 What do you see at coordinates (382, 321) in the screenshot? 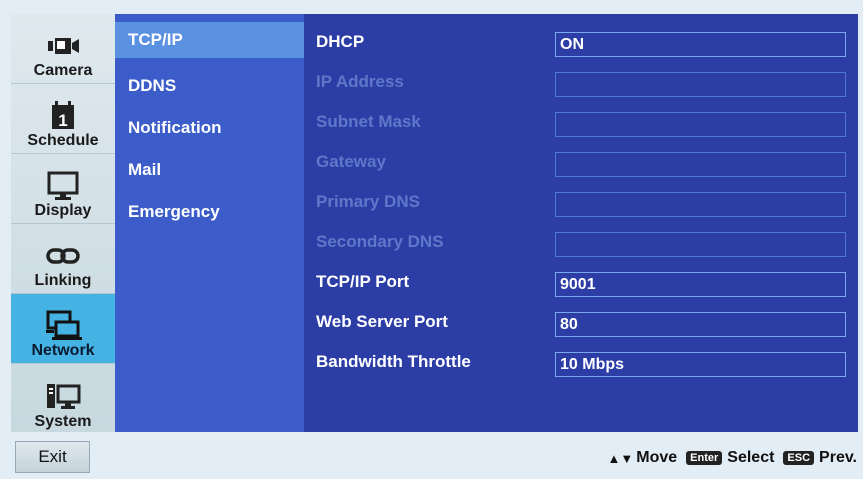
I see `setting-label: Web Server Port` at bounding box center [382, 321].